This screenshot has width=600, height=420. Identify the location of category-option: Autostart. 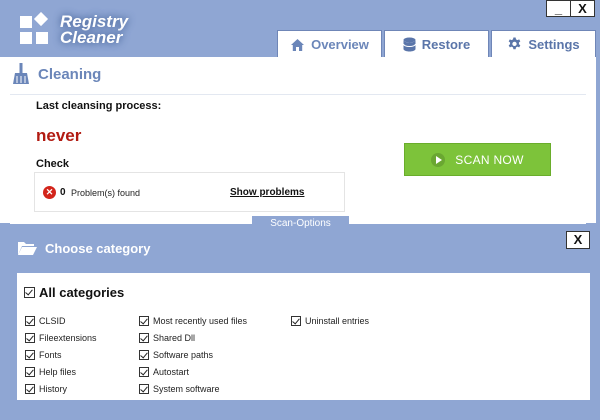
(164, 372).